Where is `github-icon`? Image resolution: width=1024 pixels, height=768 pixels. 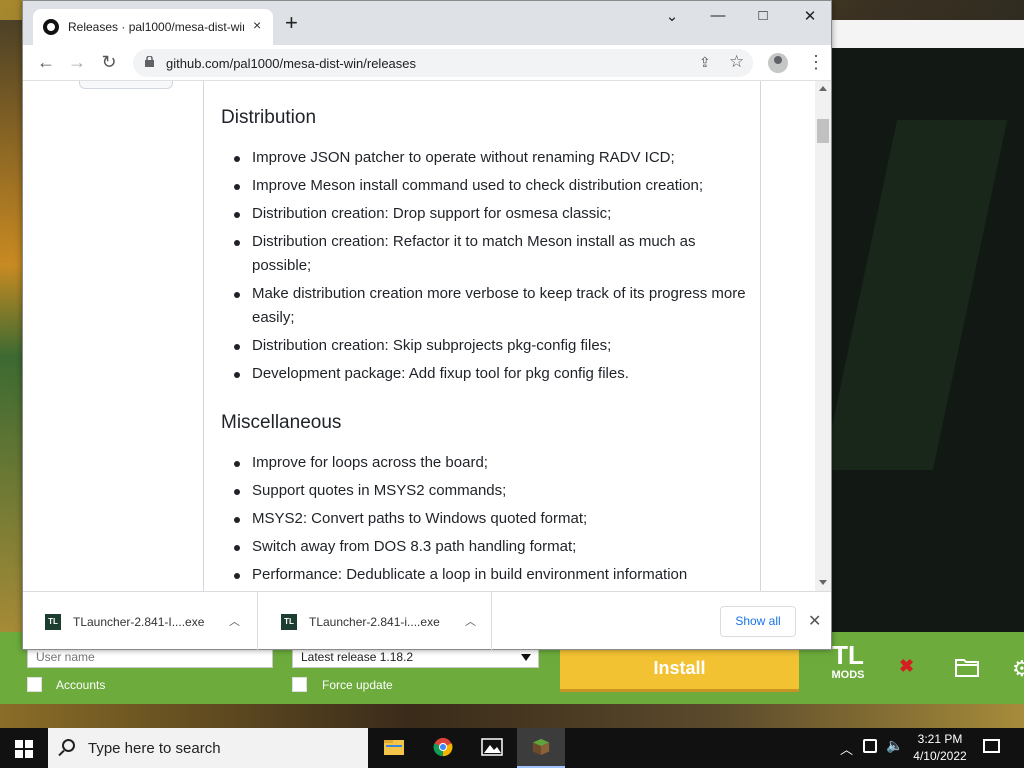
github-icon is located at coordinates (51, 27).